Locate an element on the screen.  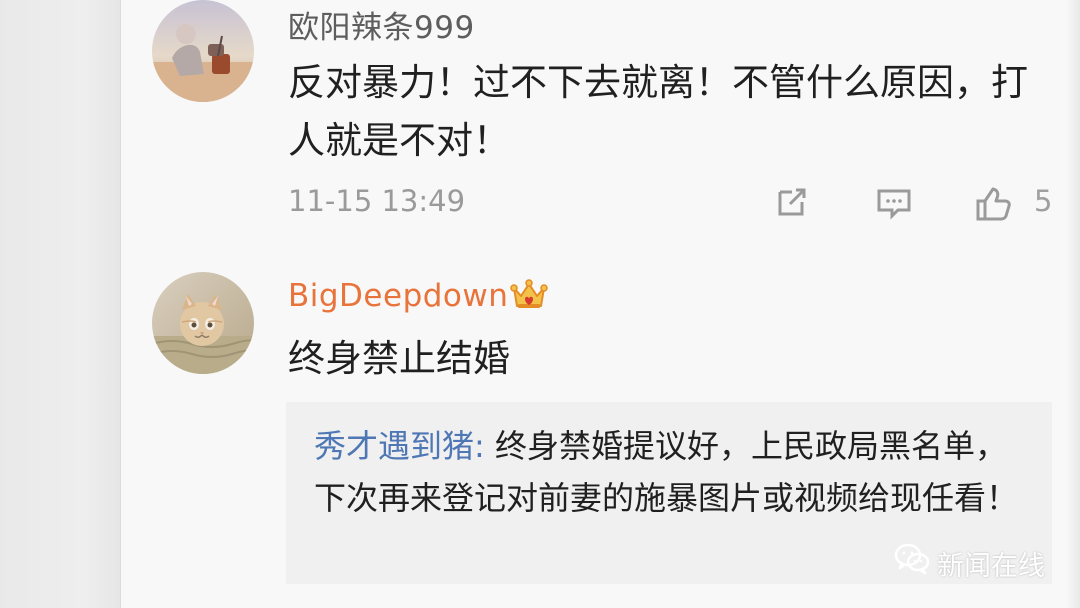
thumb-up-icon is located at coordinates (992, 203).